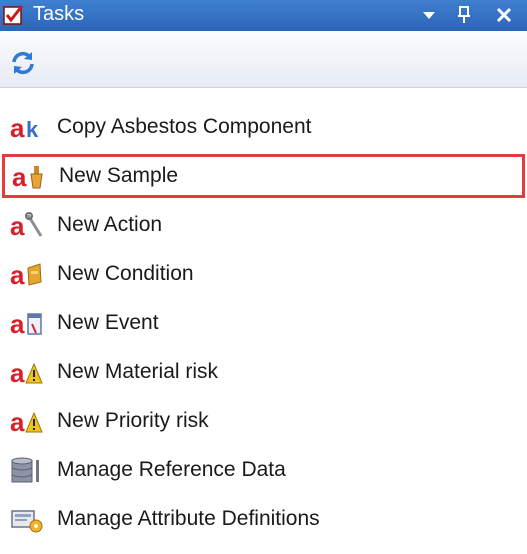 This screenshot has height=554, width=527. What do you see at coordinates (263, 372) in the screenshot?
I see `task-new-material-risk: a New Material risk` at bounding box center [263, 372].